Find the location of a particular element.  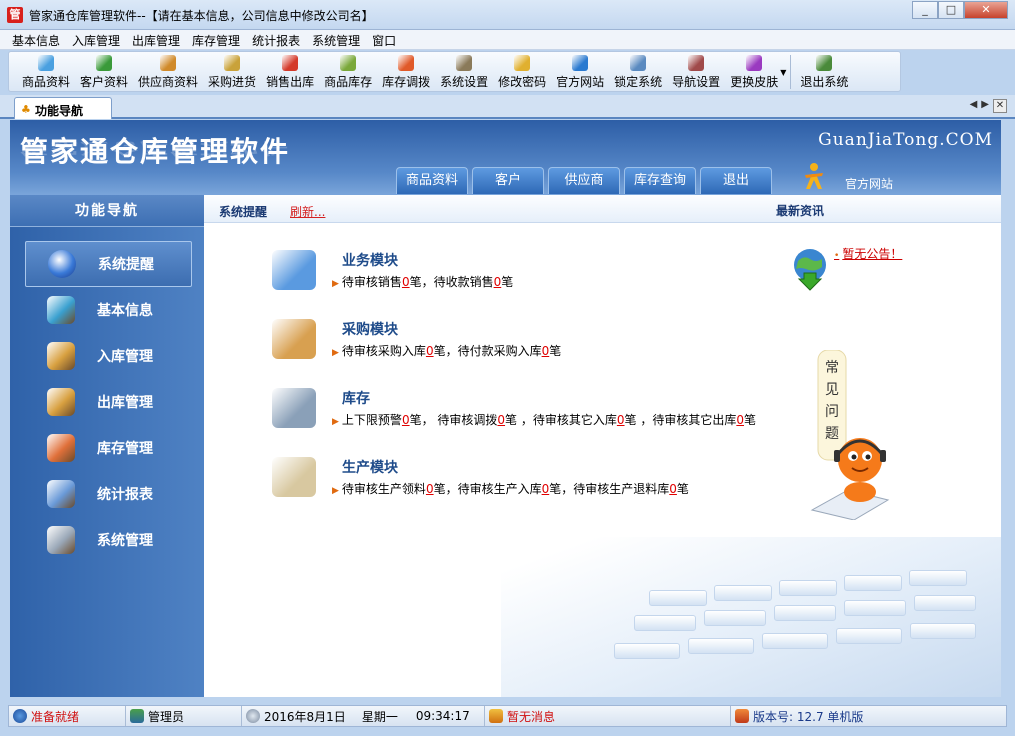

faq-mascot: 常 见 问 题 is located at coordinates (858, 435).